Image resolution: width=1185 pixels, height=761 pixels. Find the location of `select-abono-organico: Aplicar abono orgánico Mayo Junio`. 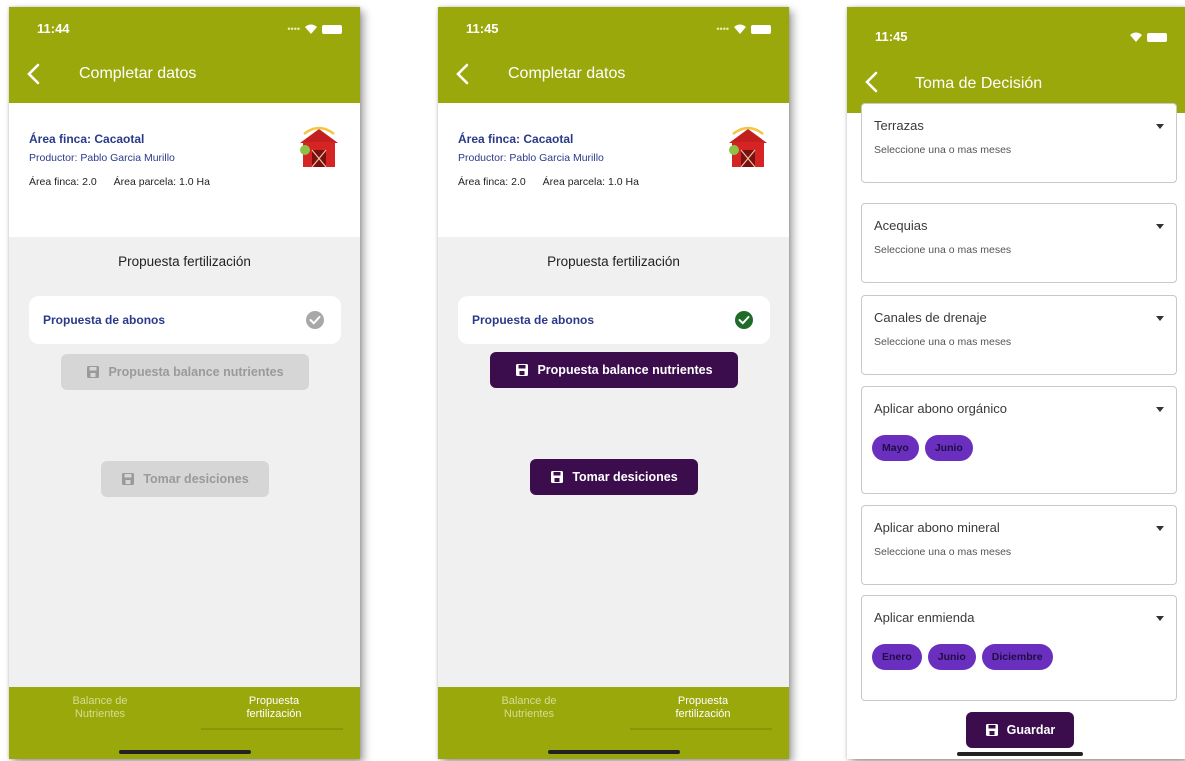

select-abono-organico: Aplicar abono orgánico Mayo Junio is located at coordinates (1019, 440).